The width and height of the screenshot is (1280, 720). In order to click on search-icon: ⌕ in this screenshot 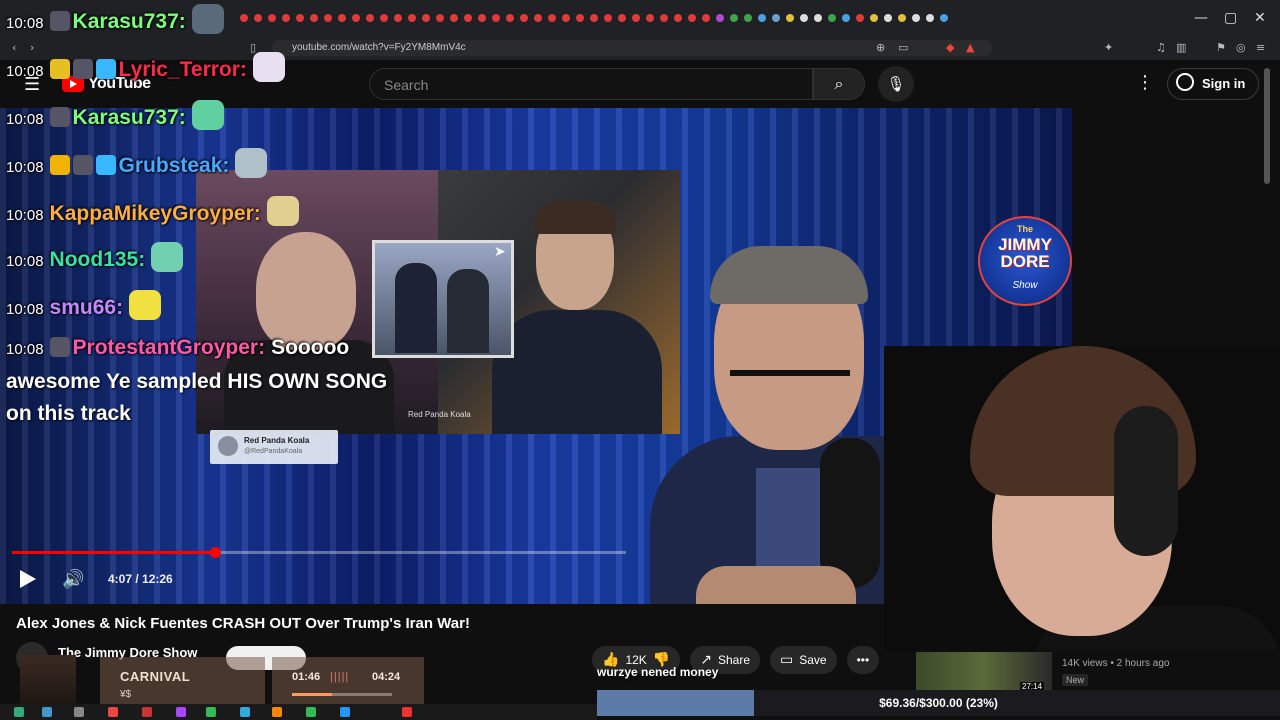, I will do `click(839, 83)`.